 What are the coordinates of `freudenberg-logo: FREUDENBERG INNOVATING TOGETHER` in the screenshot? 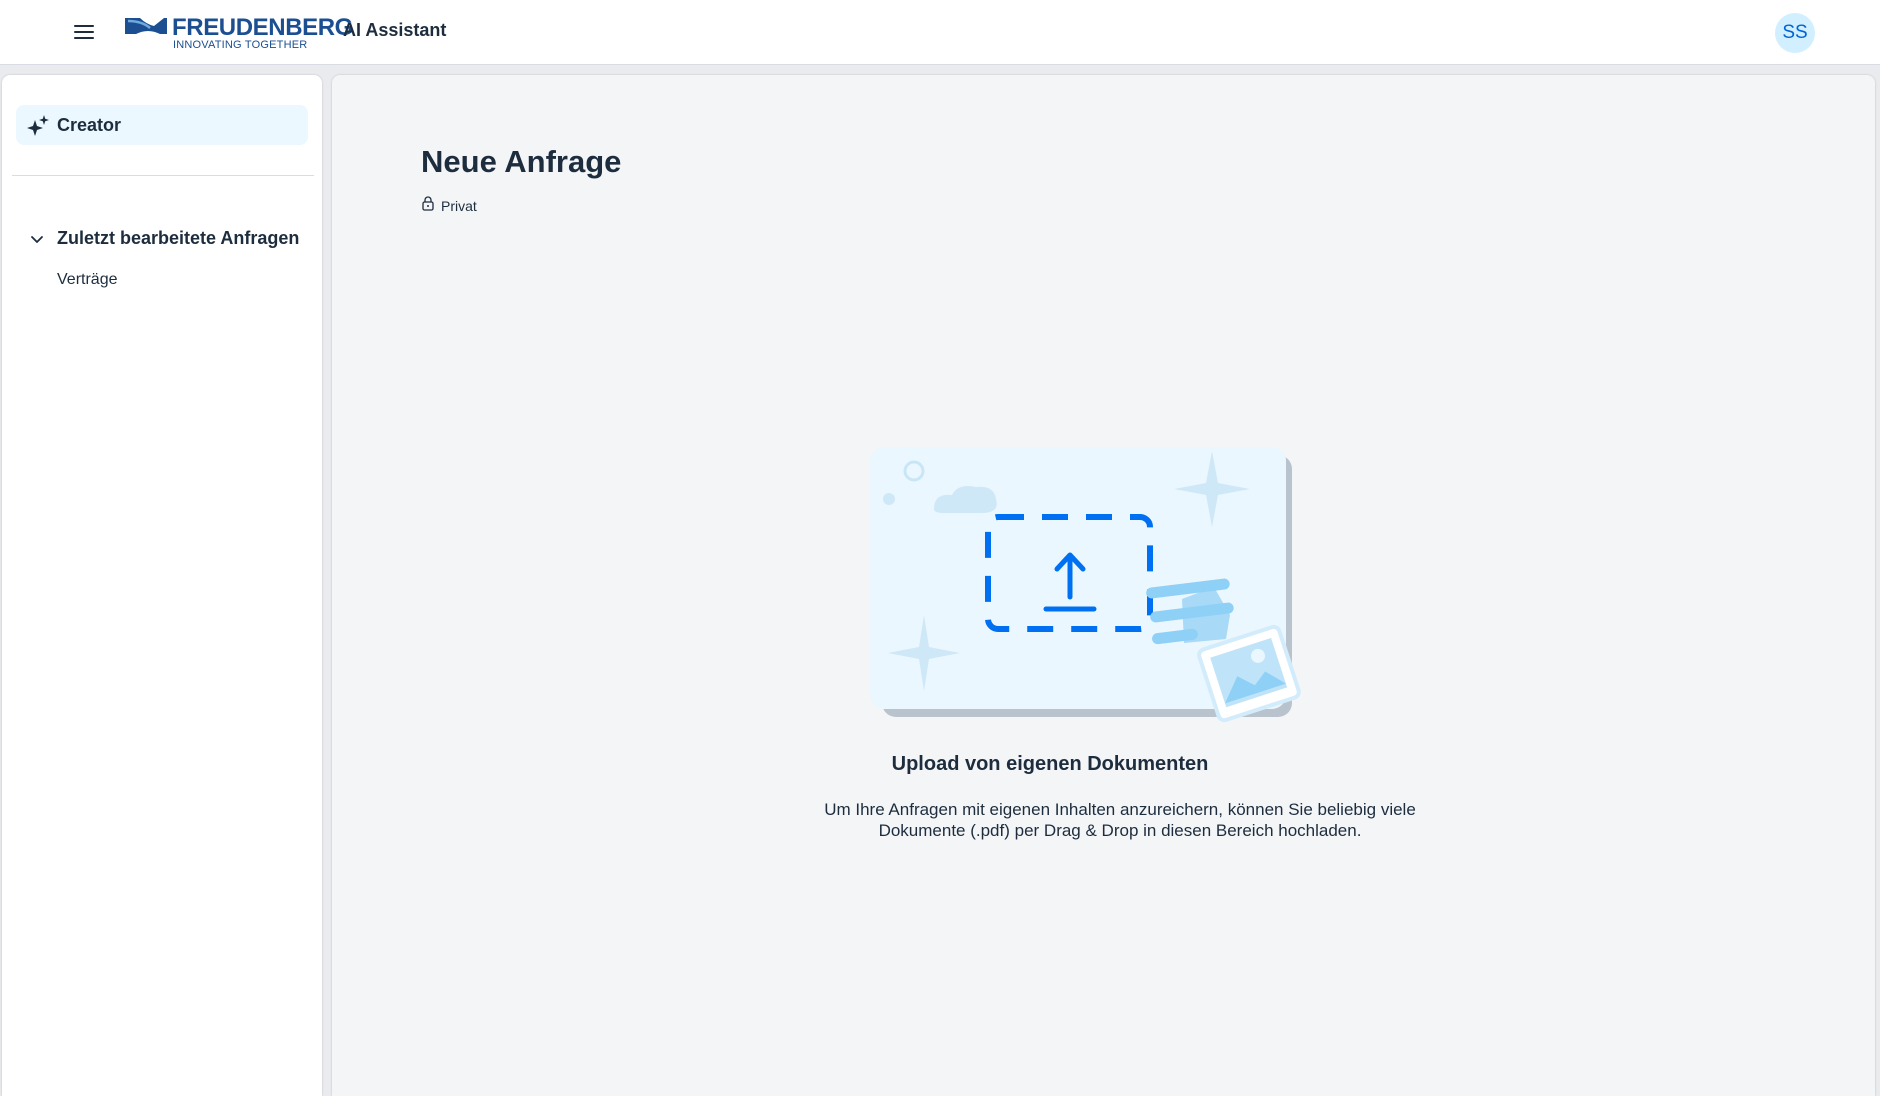 It's located at (238, 34).